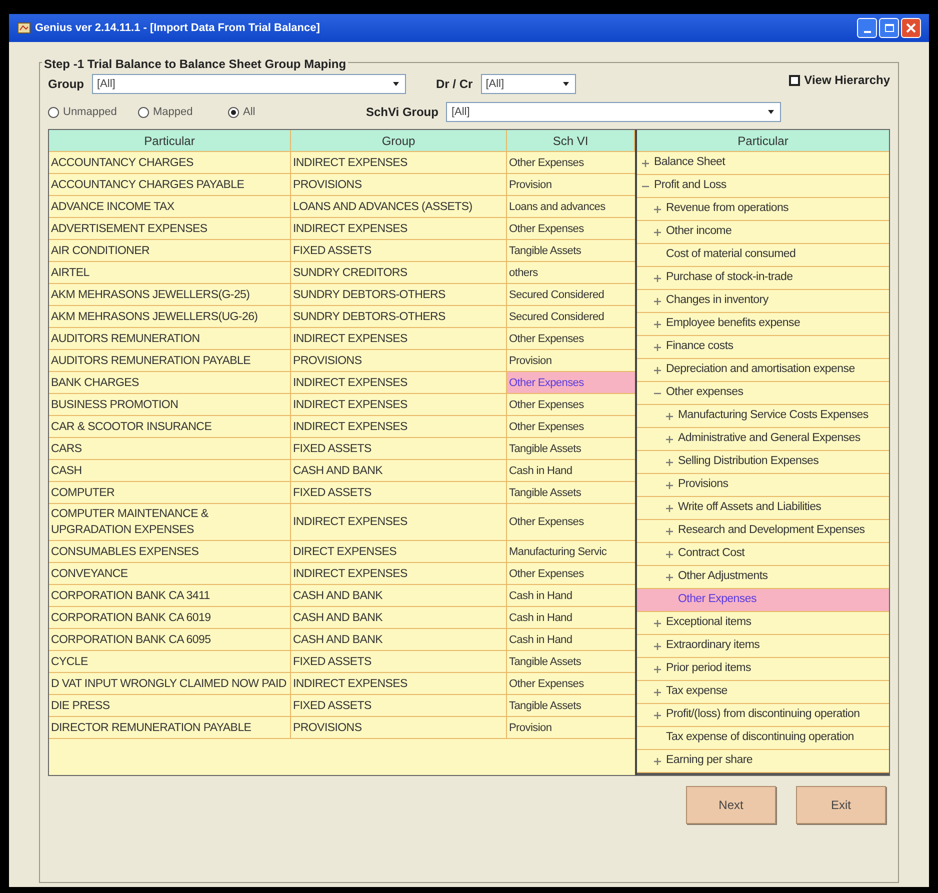 The height and width of the screenshot is (893, 938). Describe the element at coordinates (571, 272) in the screenshot. I see `table-cell: others` at that location.